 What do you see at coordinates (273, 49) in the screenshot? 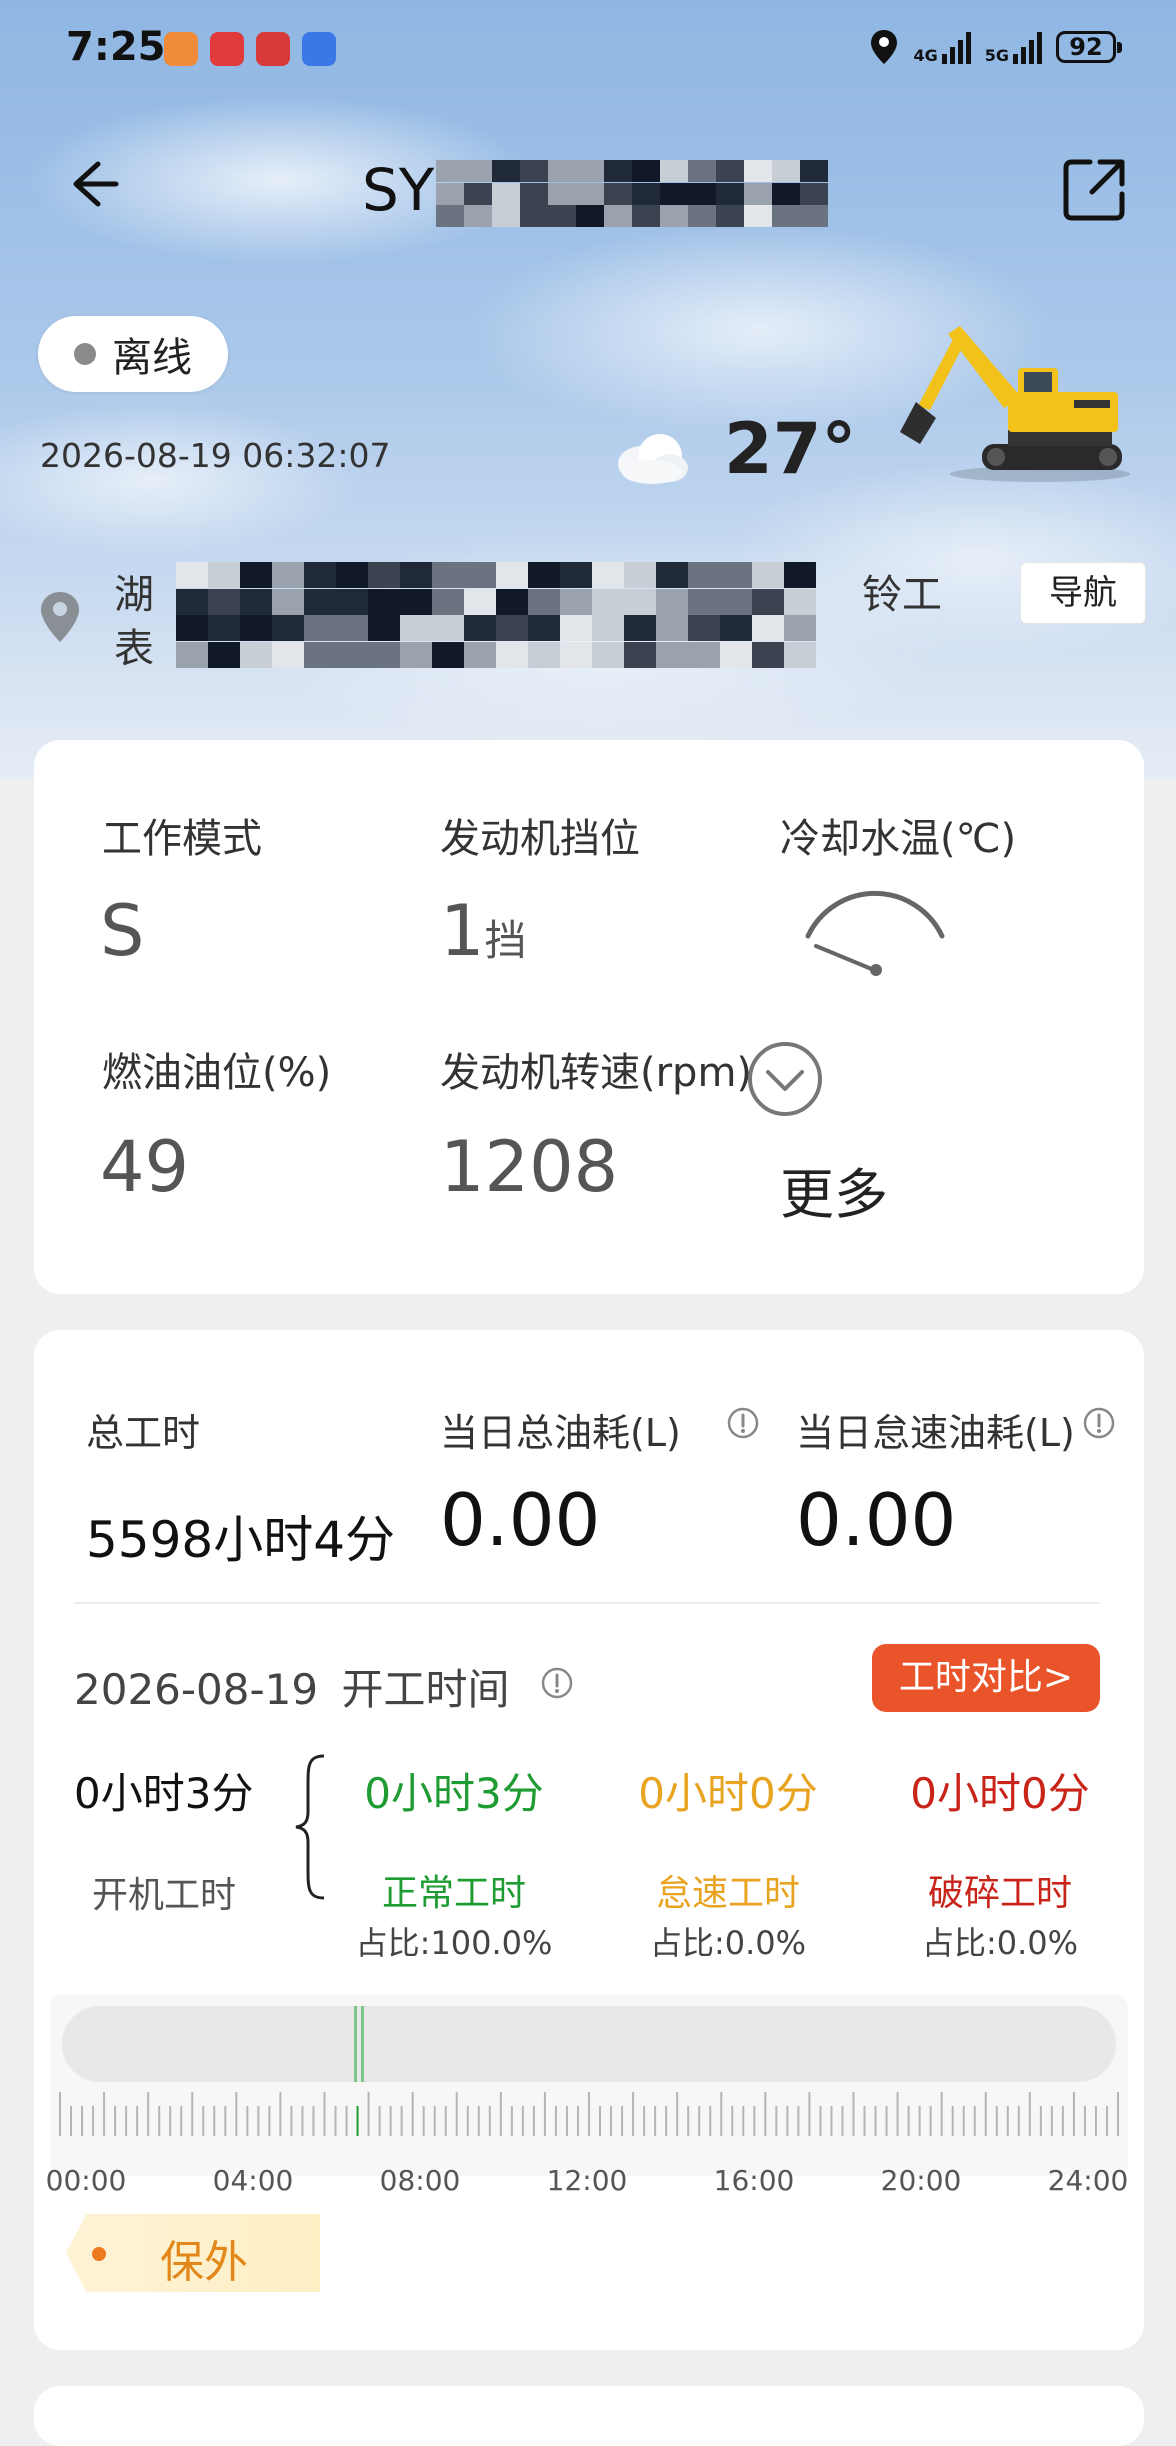
I see `notification-app-icon` at bounding box center [273, 49].